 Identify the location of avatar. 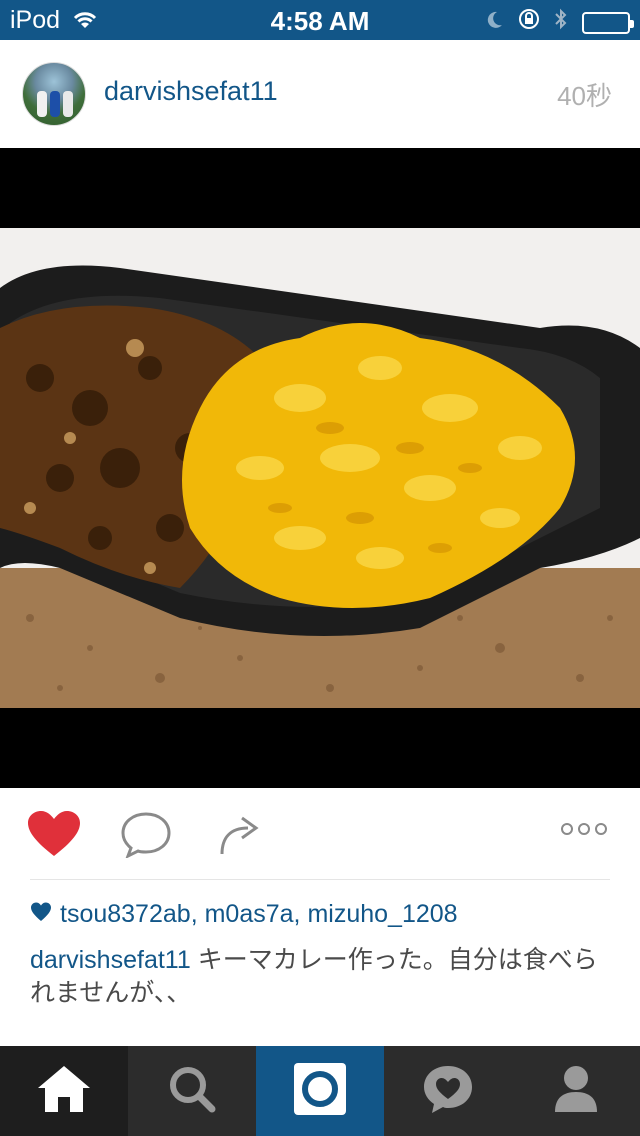
(54, 94).